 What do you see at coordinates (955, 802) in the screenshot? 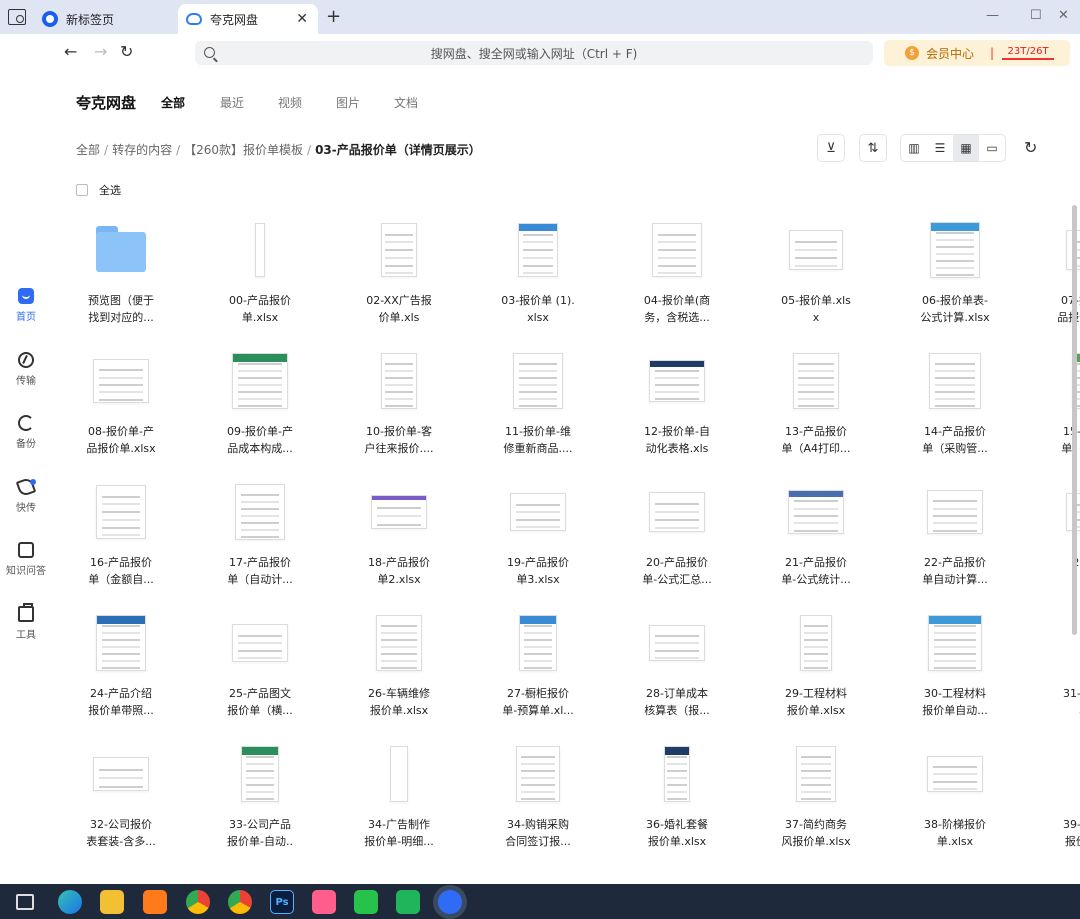
I see `file-item: 38-阶梯报价 单.xlsx` at bounding box center [955, 802].